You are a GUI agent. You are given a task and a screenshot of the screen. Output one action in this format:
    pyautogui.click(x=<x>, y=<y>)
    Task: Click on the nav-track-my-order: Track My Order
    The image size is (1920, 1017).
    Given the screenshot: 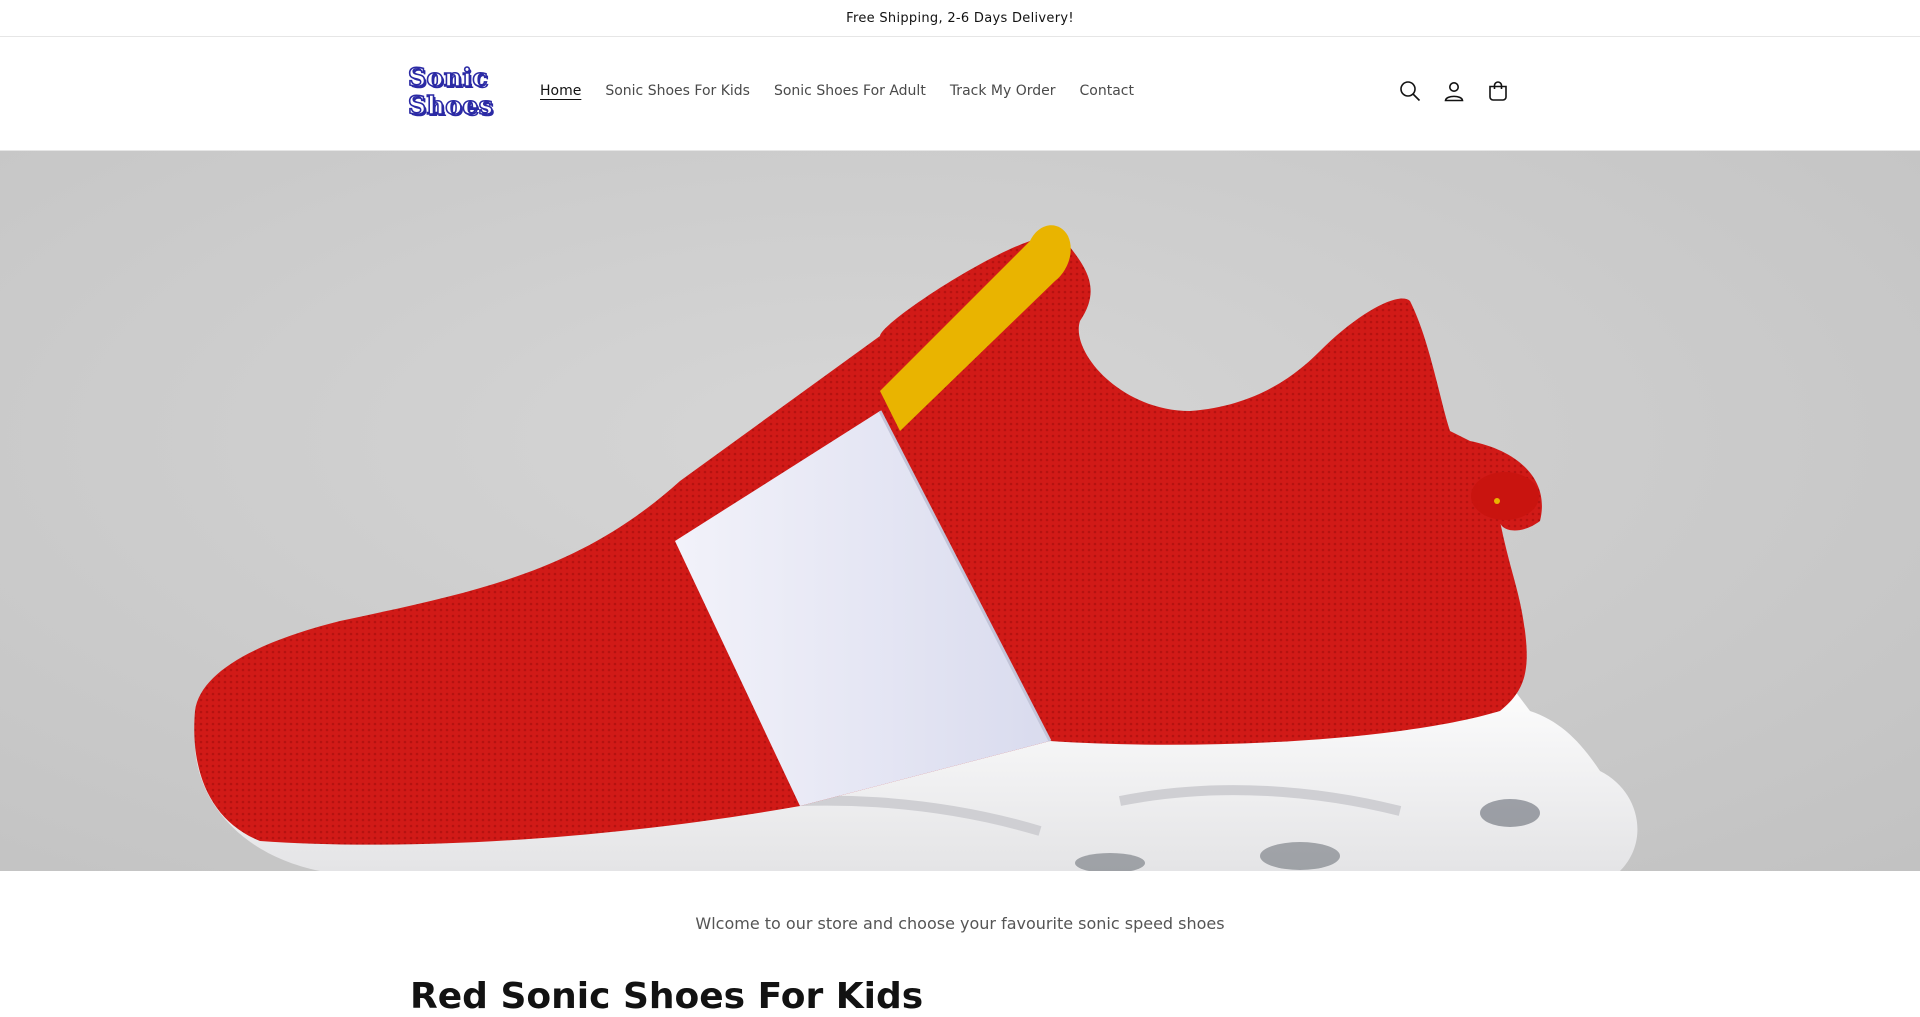 What is the action you would take?
    pyautogui.click(x=1003, y=91)
    